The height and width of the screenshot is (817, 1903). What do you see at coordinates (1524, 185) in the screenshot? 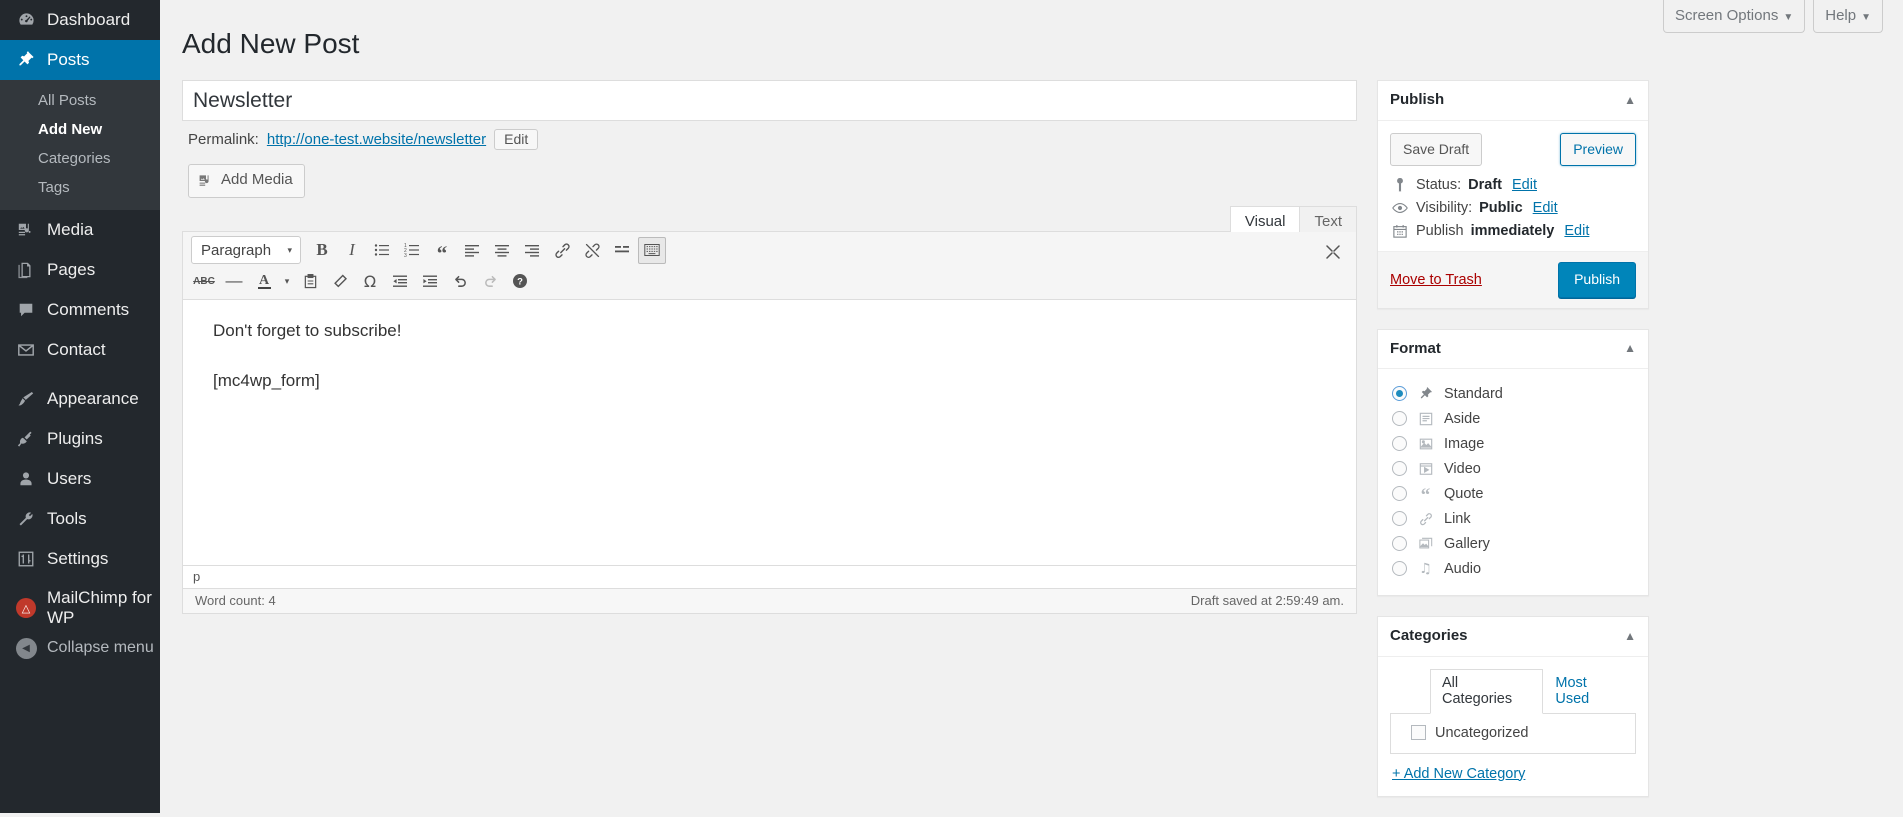
I see `edit-status-link: Edit` at bounding box center [1524, 185].